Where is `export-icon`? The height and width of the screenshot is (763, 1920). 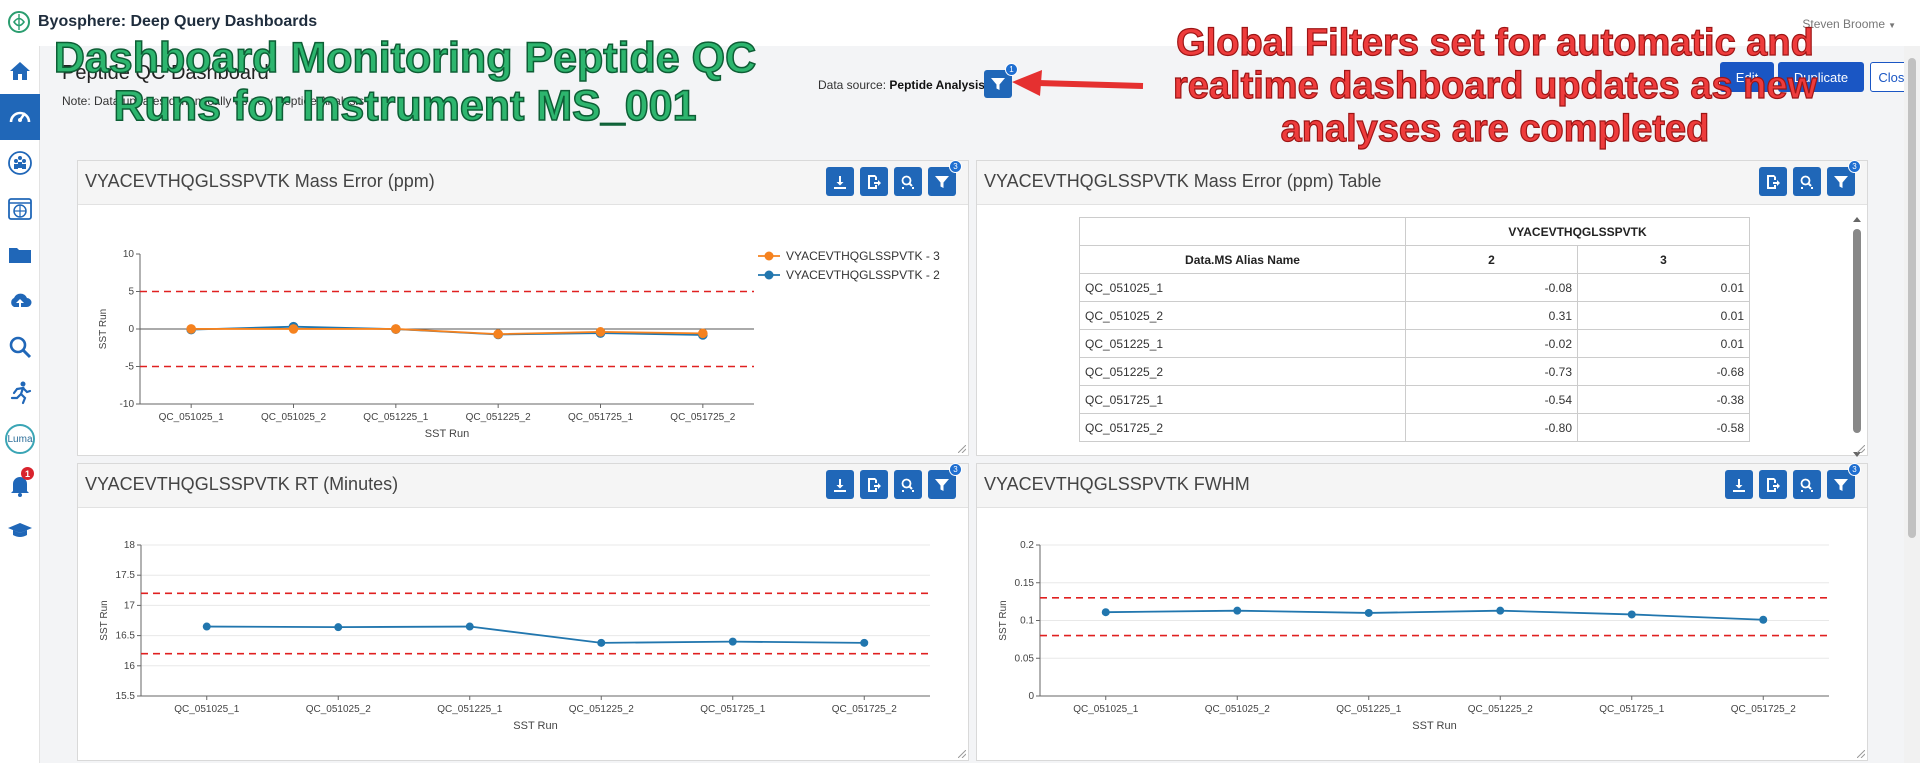
export-icon is located at coordinates (1773, 181).